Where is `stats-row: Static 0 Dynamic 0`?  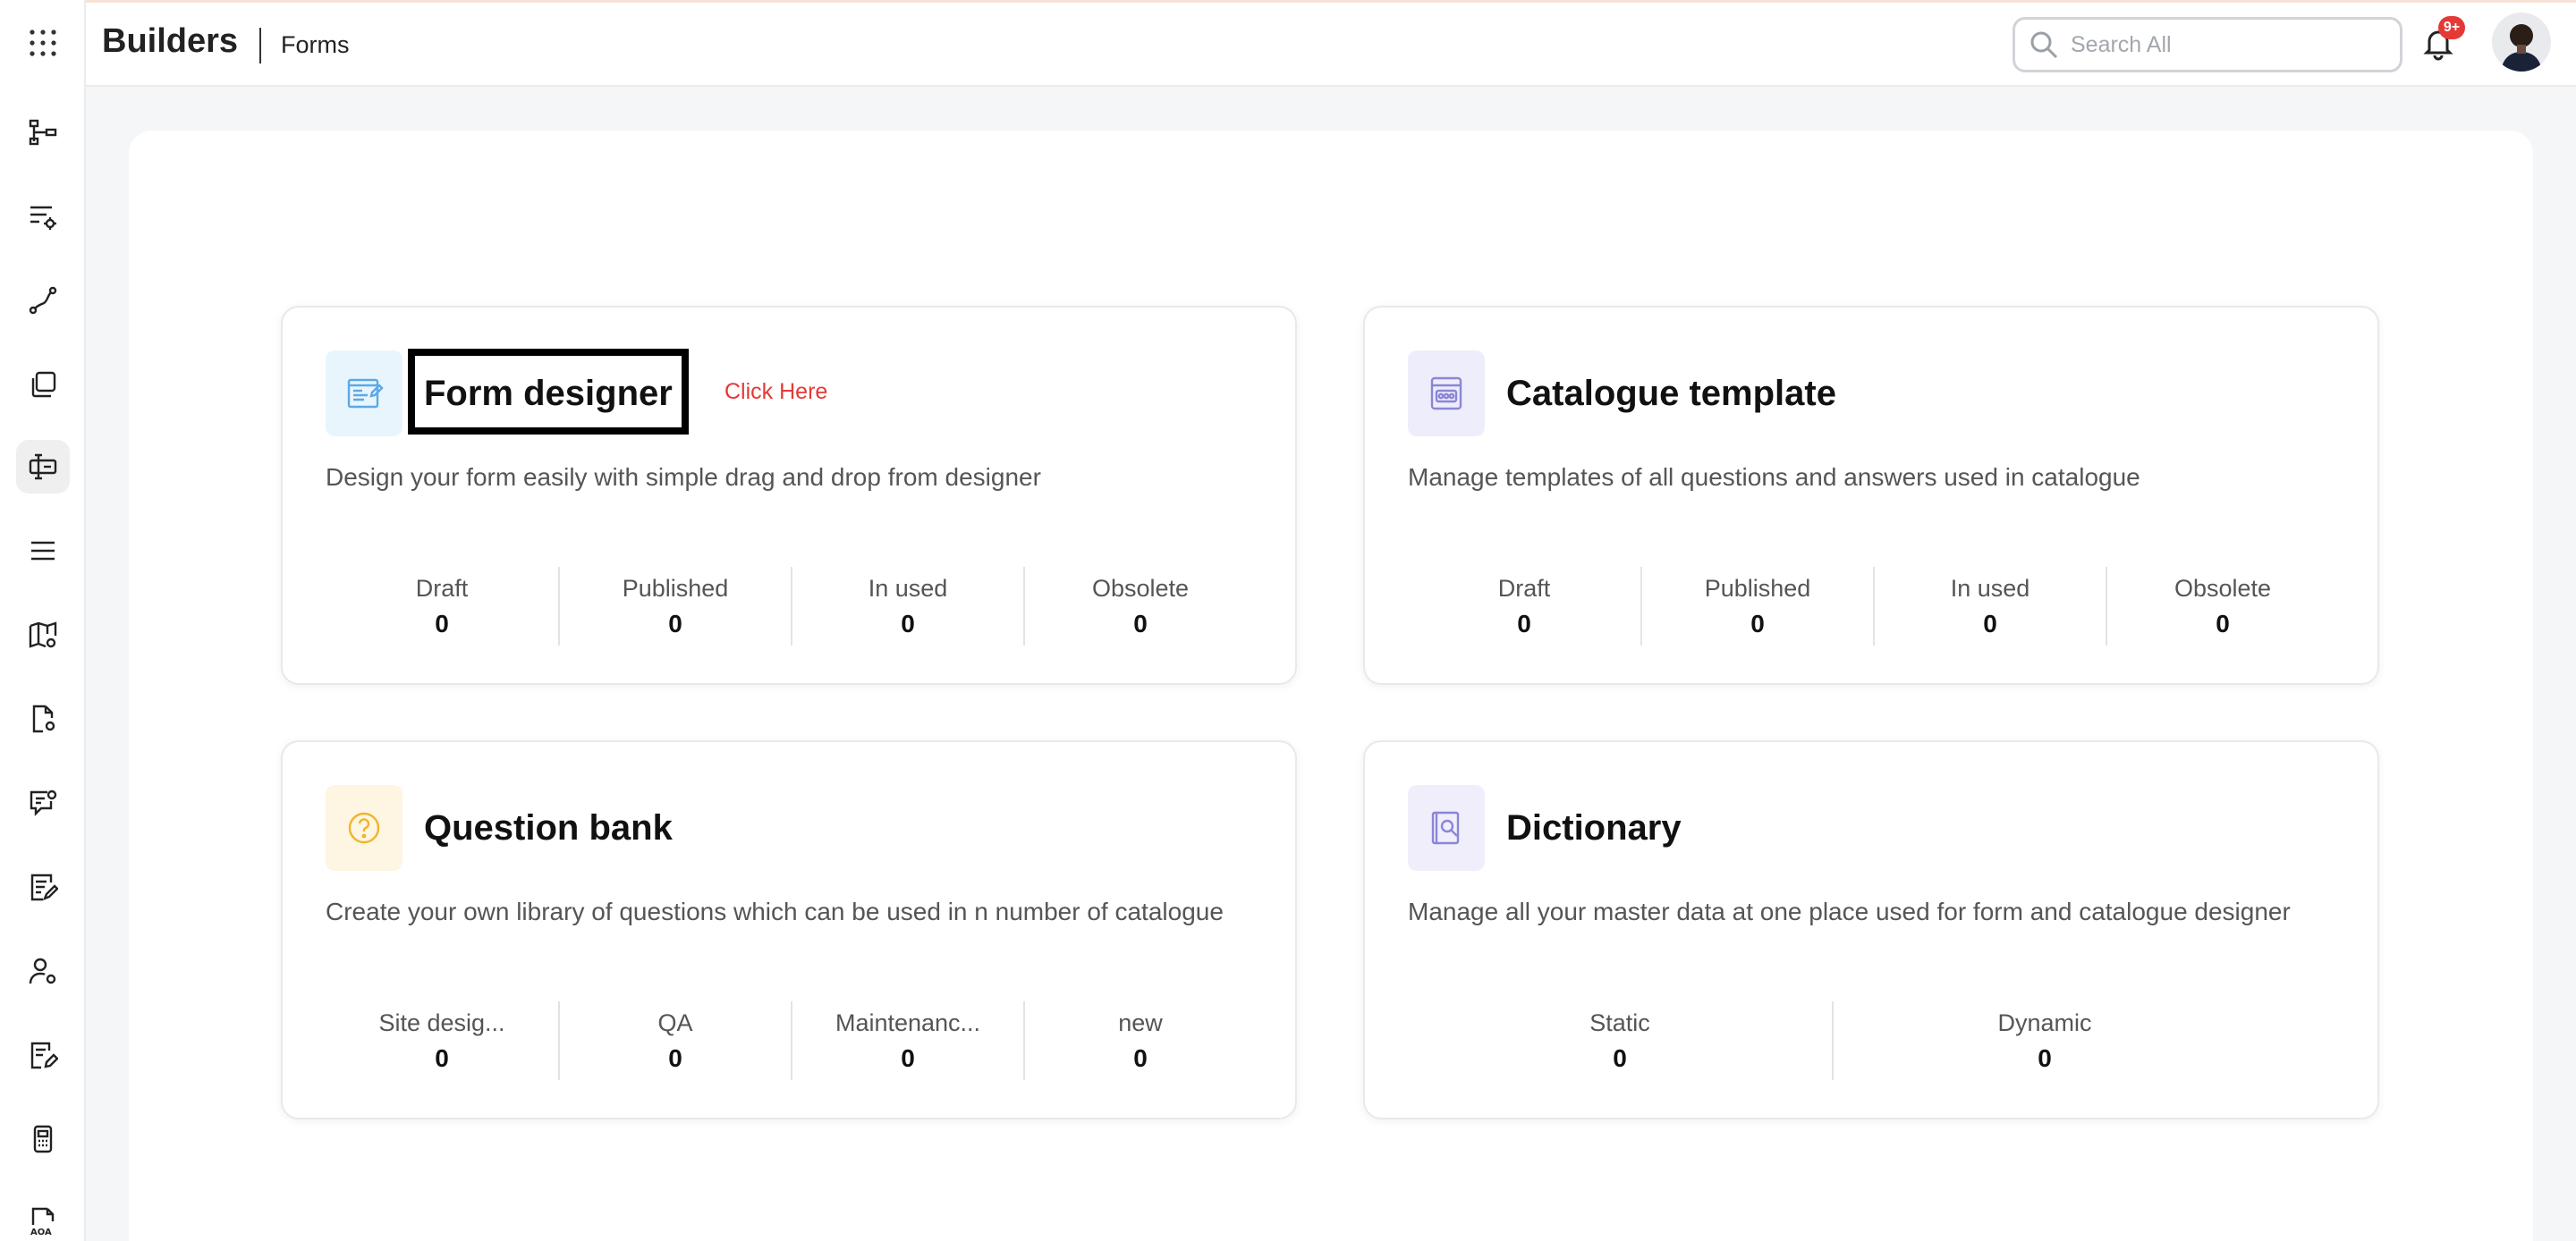 stats-row: Static 0 Dynamic 0 is located at coordinates (1832, 1040).